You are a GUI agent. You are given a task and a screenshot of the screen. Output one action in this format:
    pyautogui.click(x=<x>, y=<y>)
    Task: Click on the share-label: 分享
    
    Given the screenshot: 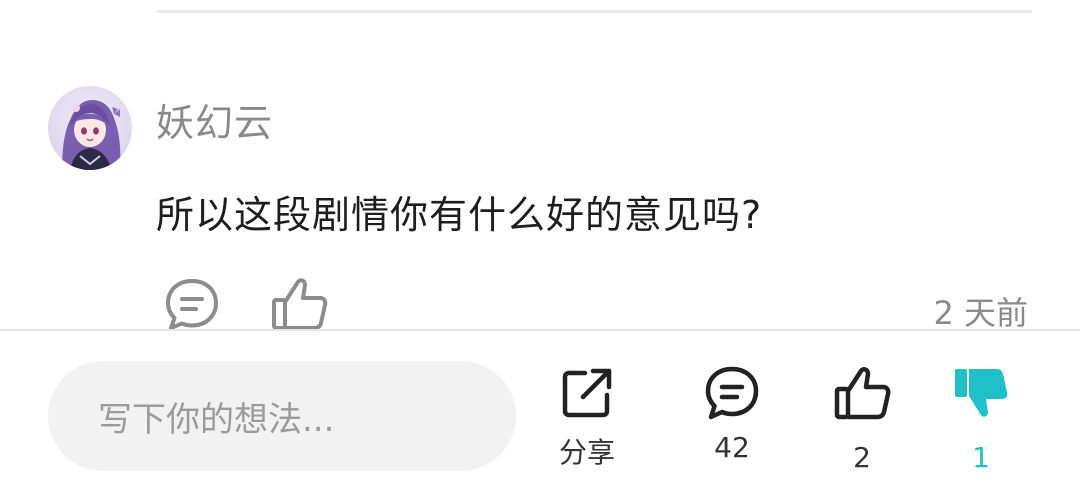 What is the action you would take?
    pyautogui.click(x=586, y=452)
    